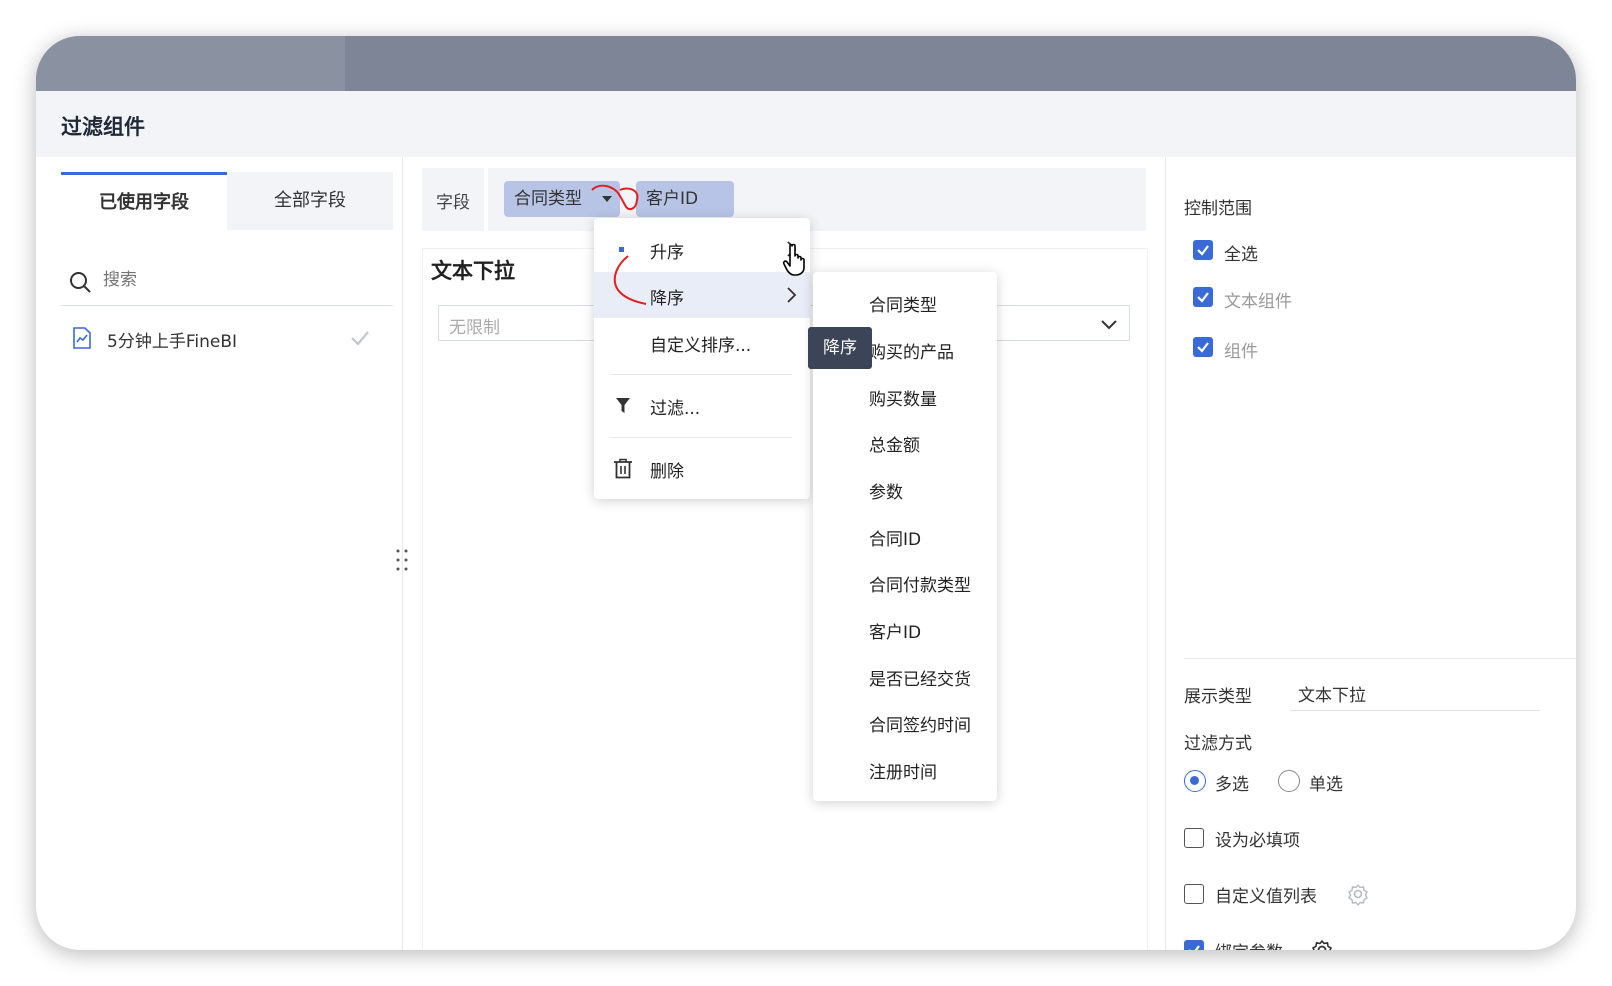 The width and height of the screenshot is (1612, 986). I want to click on submenu-item: 合同ID, so click(895, 537).